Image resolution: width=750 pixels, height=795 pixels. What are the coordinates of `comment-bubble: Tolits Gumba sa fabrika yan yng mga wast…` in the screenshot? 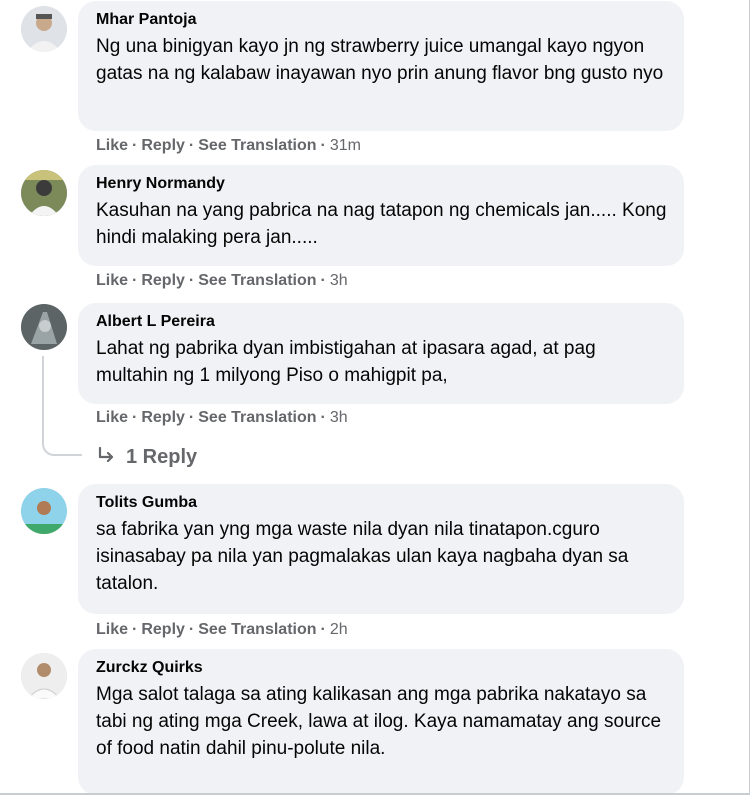 It's located at (381, 549).